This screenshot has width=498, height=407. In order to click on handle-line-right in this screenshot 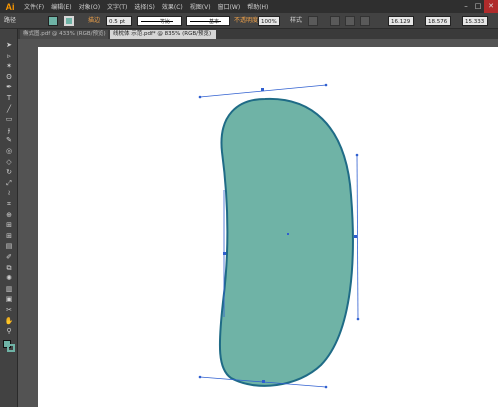, I will do `click(357, 237)`.